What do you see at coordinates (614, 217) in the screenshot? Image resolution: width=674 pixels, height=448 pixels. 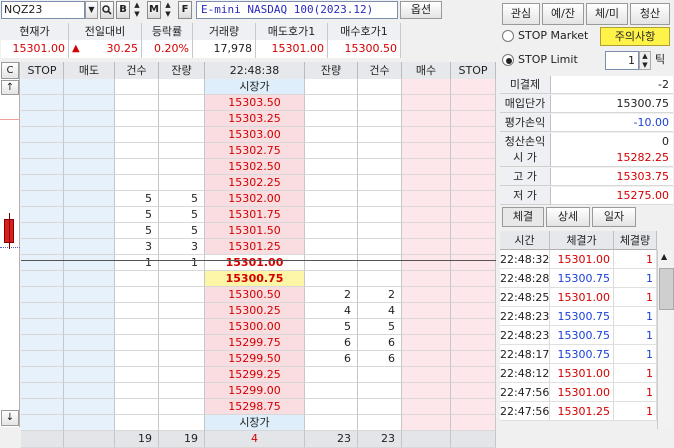 I see `tab-daily: 일자` at bounding box center [614, 217].